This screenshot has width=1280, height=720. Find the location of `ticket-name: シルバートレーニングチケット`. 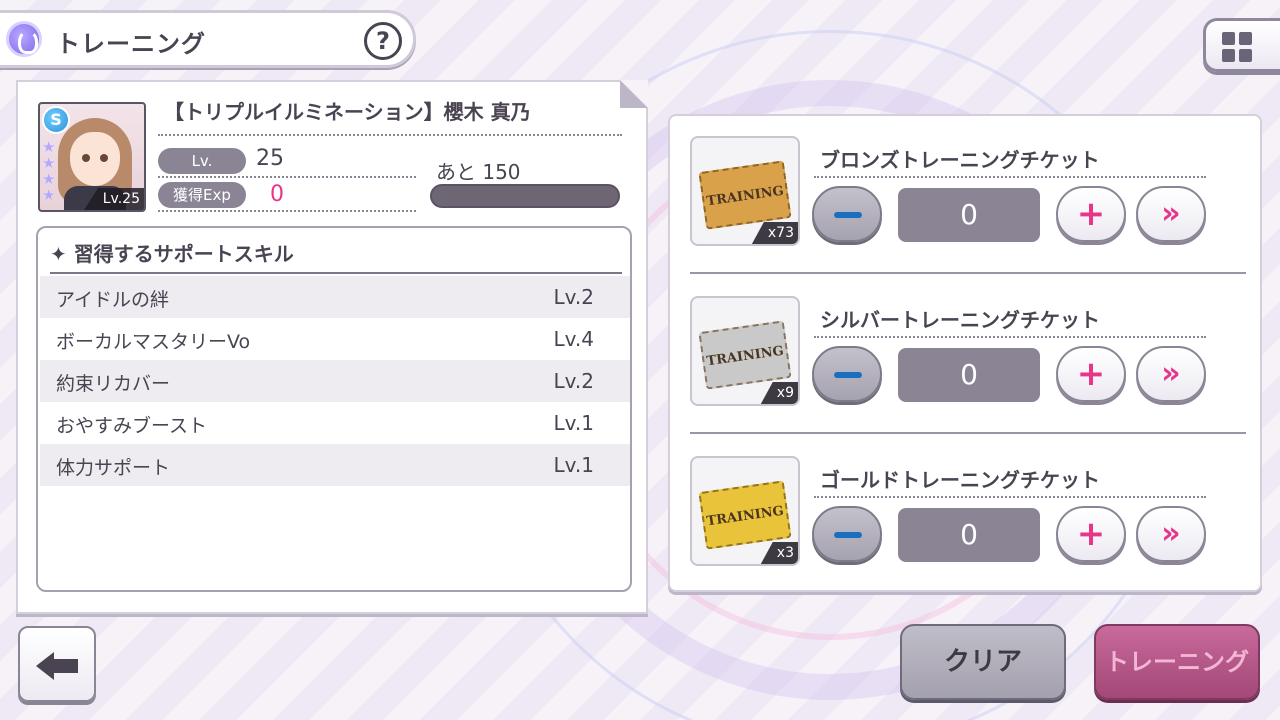

ticket-name: シルバートレーニングチケット is located at coordinates (960, 320).